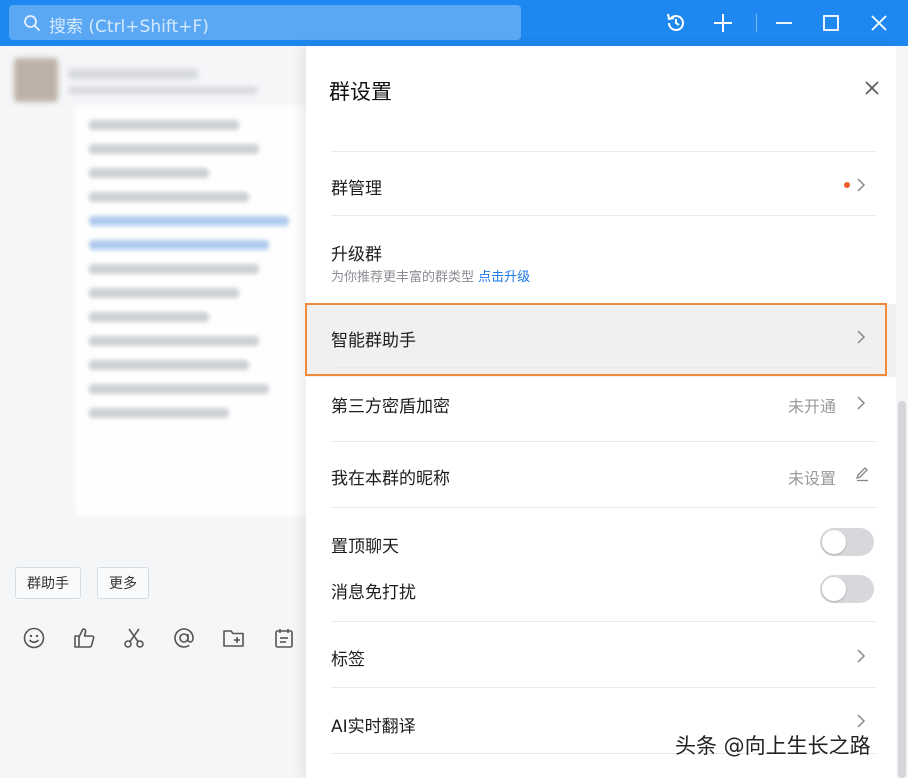  I want to click on emoji-icon, so click(34, 638).